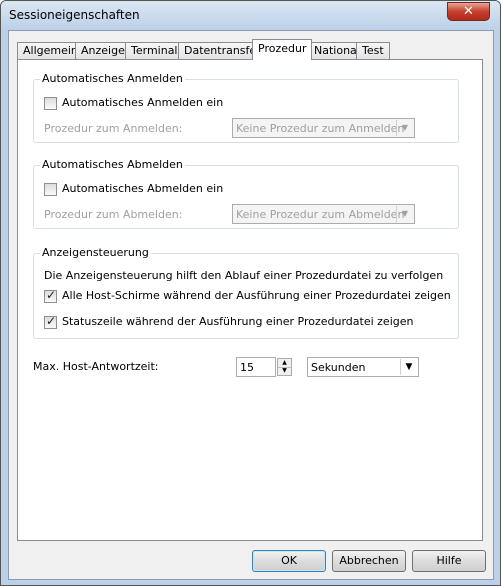 This screenshot has height=586, width=501. I want to click on tab-anzeige: Anzeige, so click(103, 50).